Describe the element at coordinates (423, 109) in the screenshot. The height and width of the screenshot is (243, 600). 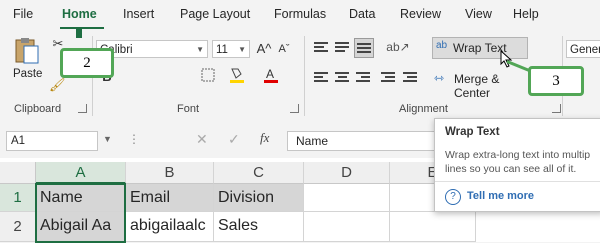
I see `alignment-group-label: Alignment` at that location.